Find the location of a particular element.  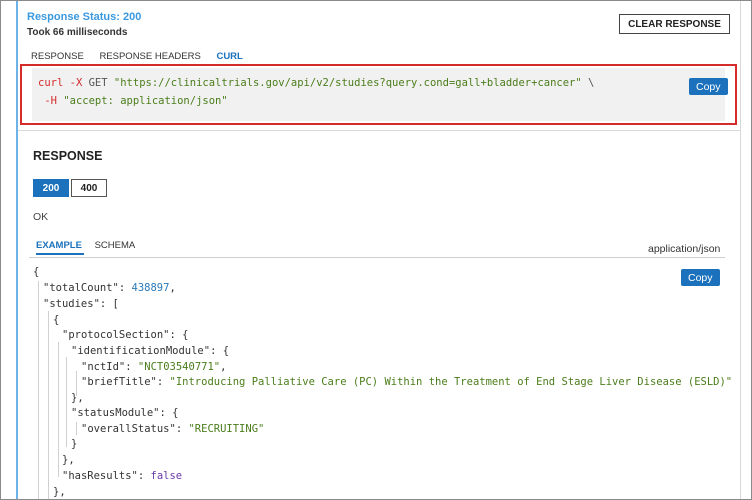

json-boolean: false is located at coordinates (166, 476).